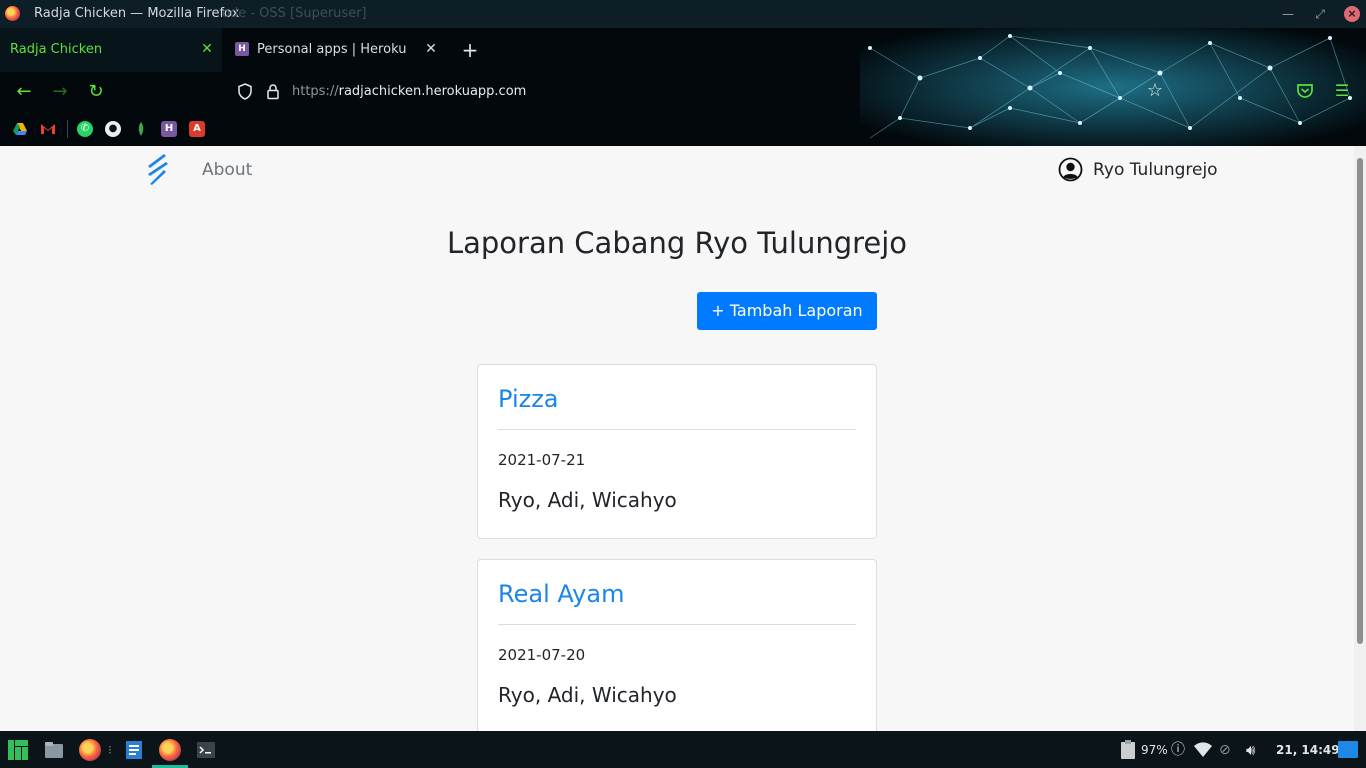  What do you see at coordinates (227, 170) in the screenshot?
I see `nav-about-link: About` at bounding box center [227, 170].